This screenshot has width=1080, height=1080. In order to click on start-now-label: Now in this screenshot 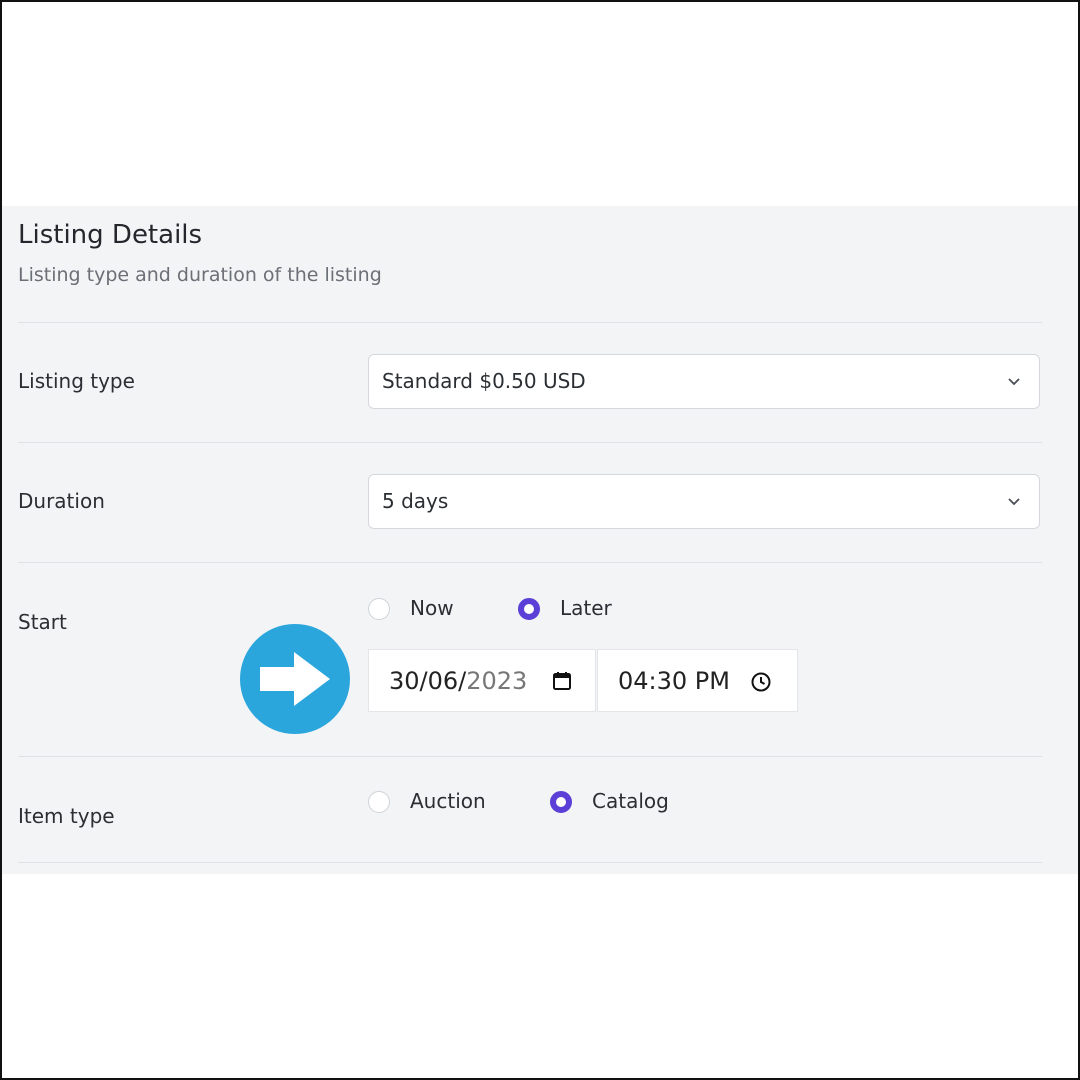, I will do `click(432, 608)`.